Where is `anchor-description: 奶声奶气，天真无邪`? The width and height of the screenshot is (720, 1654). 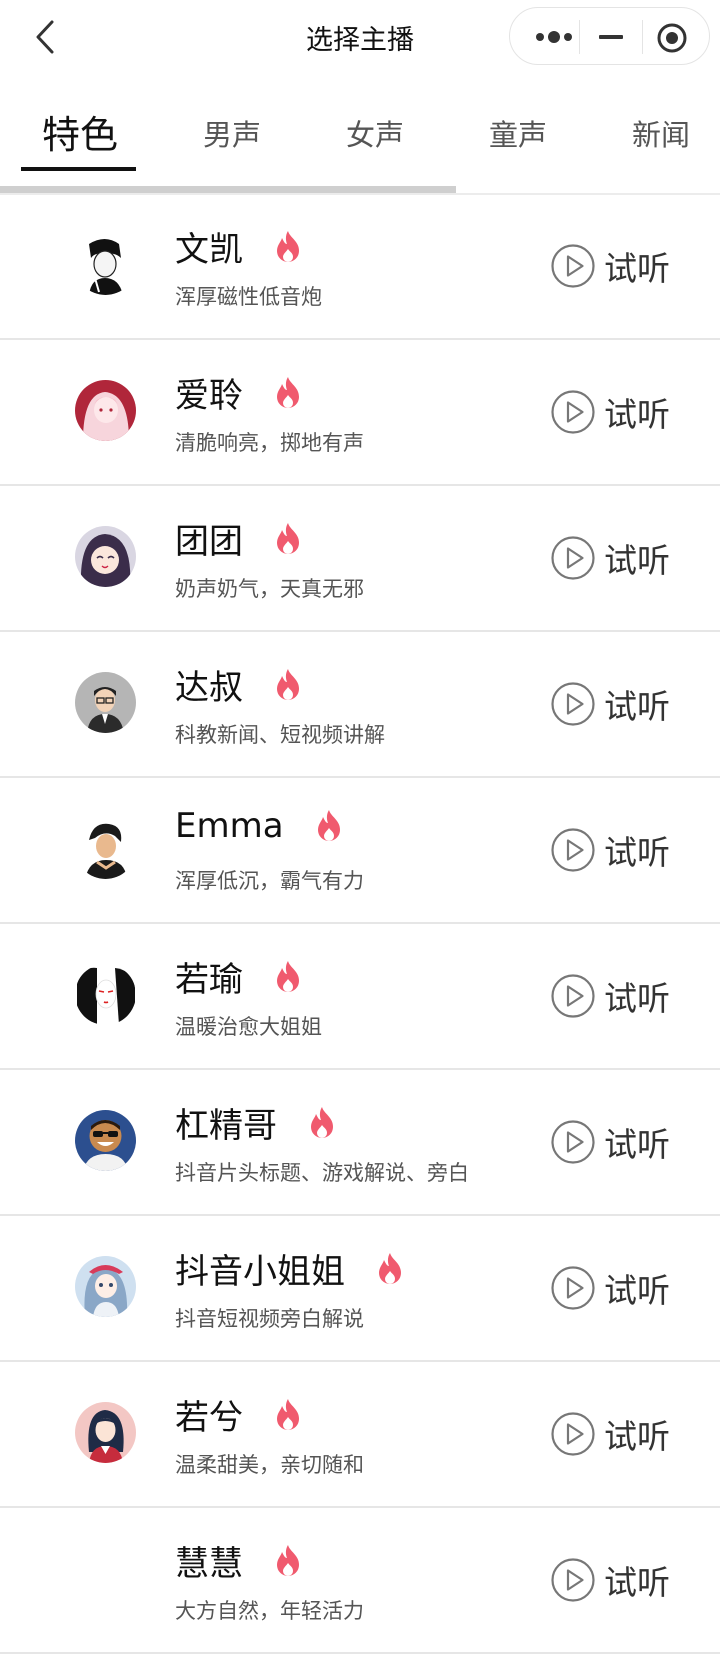 anchor-description: 奶声奶气，天真无邪 is located at coordinates (269, 589).